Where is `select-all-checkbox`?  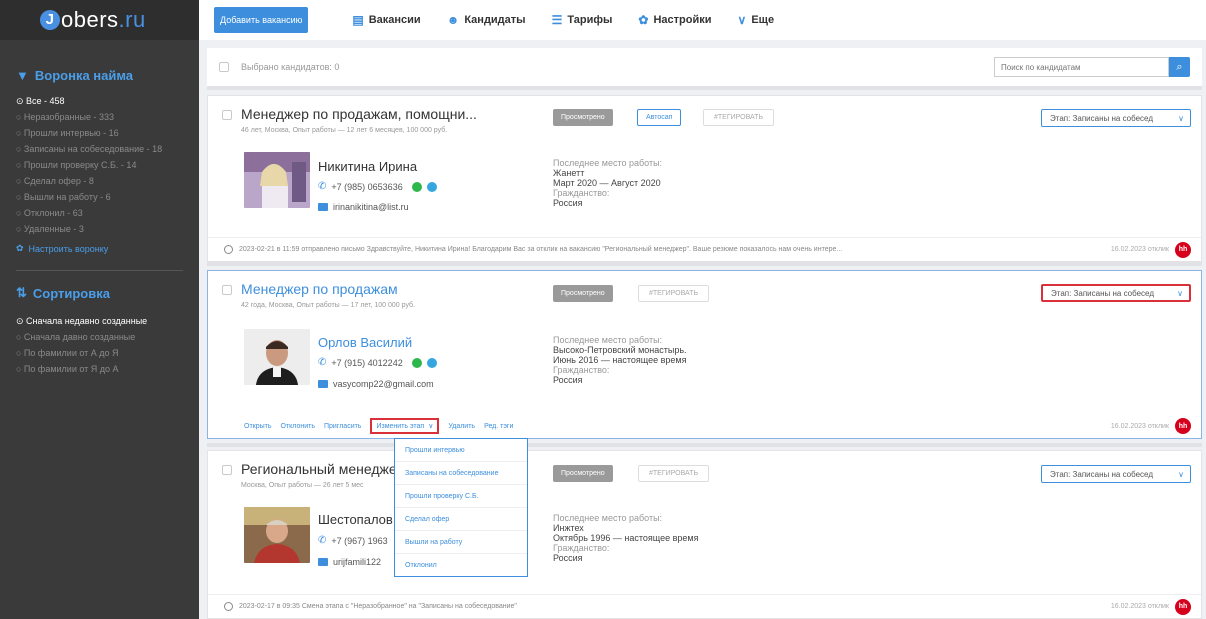 select-all-checkbox is located at coordinates (224, 67).